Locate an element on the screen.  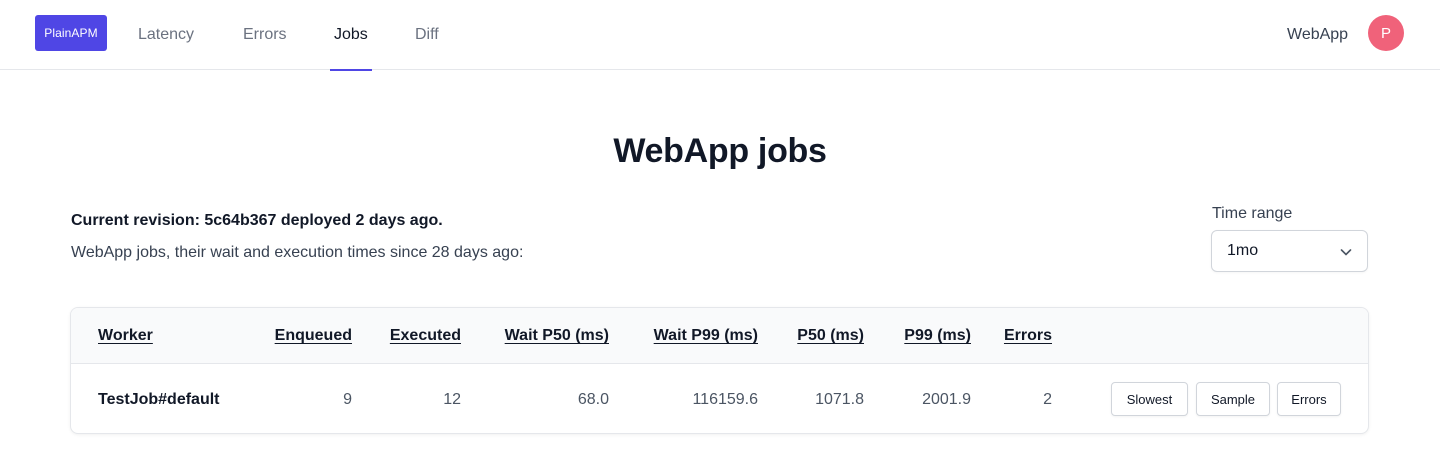
nav-errors: Errors is located at coordinates (265, 35).